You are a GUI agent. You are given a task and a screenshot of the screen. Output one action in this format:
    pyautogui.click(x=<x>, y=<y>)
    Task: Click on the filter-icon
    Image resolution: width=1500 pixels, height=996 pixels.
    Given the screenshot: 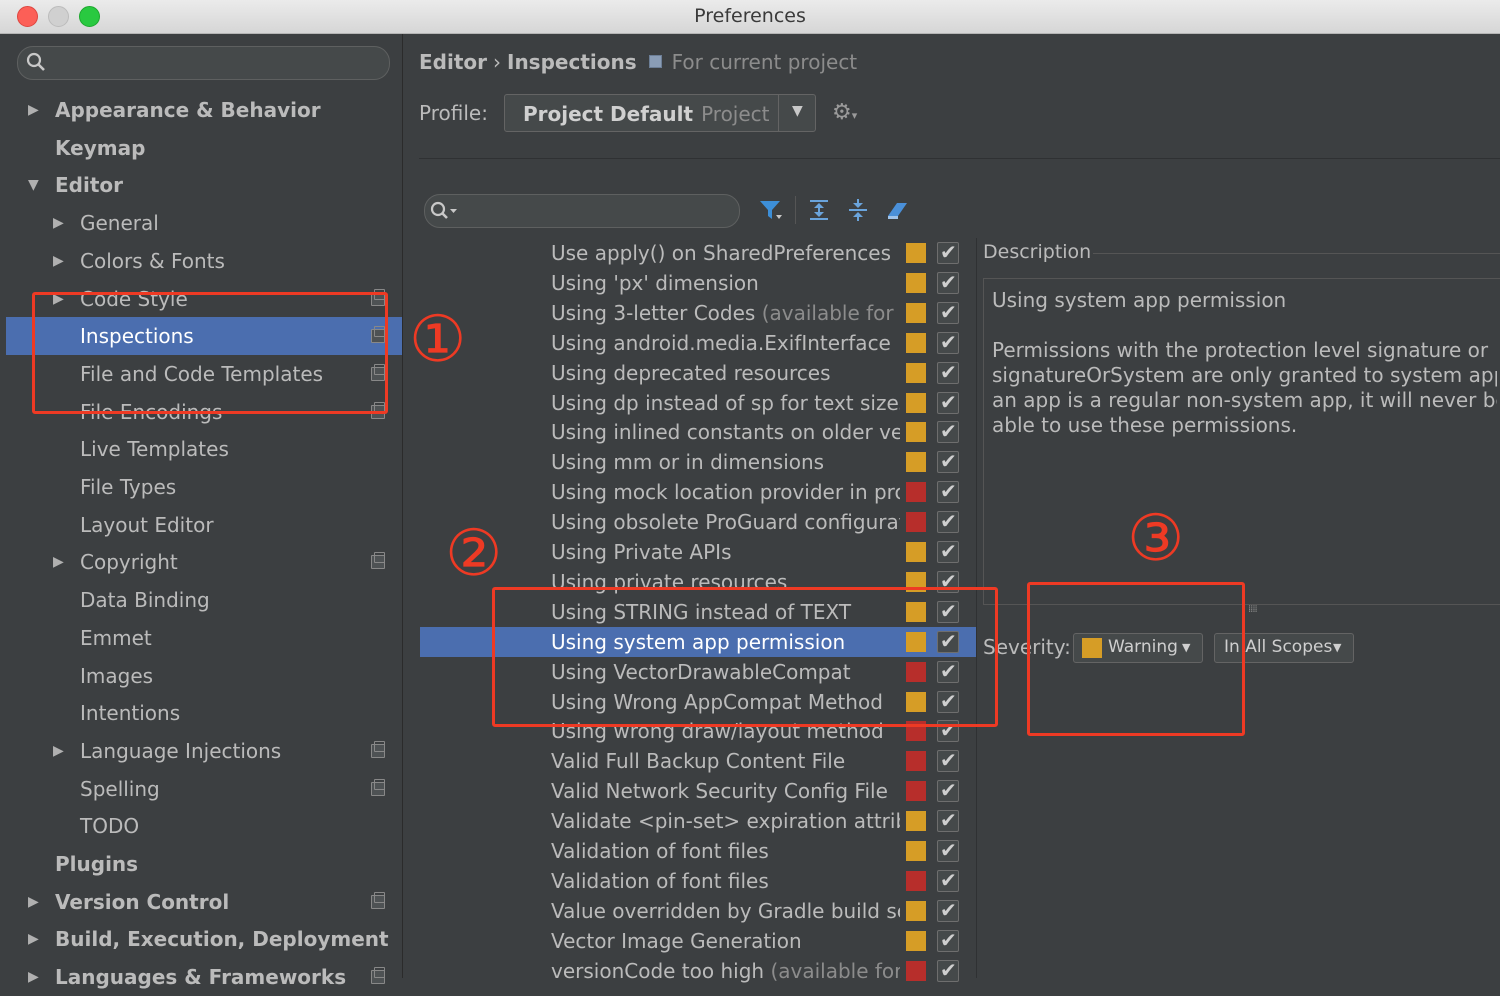 What is the action you would take?
    pyautogui.click(x=770, y=210)
    